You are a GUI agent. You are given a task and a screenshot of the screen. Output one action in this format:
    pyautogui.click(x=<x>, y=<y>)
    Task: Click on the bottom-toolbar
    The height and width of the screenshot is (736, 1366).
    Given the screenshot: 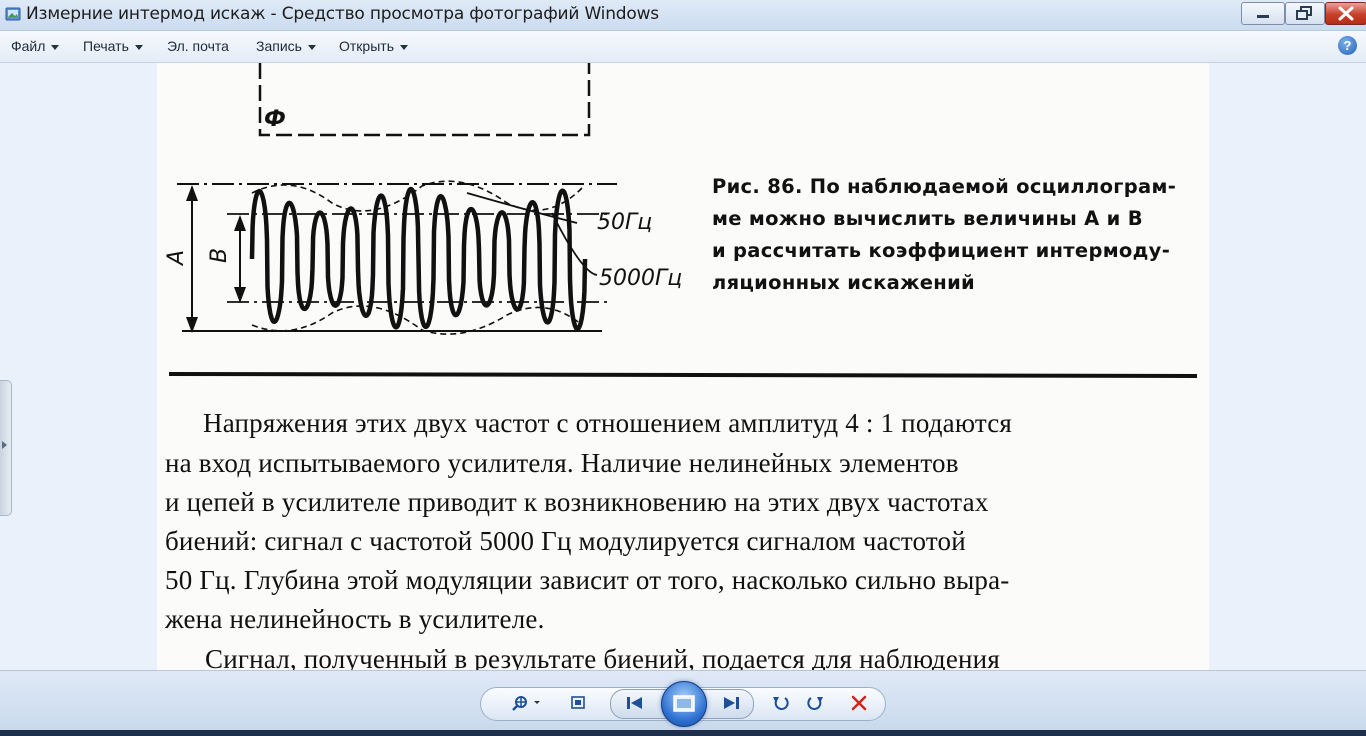 What is the action you would take?
    pyautogui.click(x=683, y=700)
    